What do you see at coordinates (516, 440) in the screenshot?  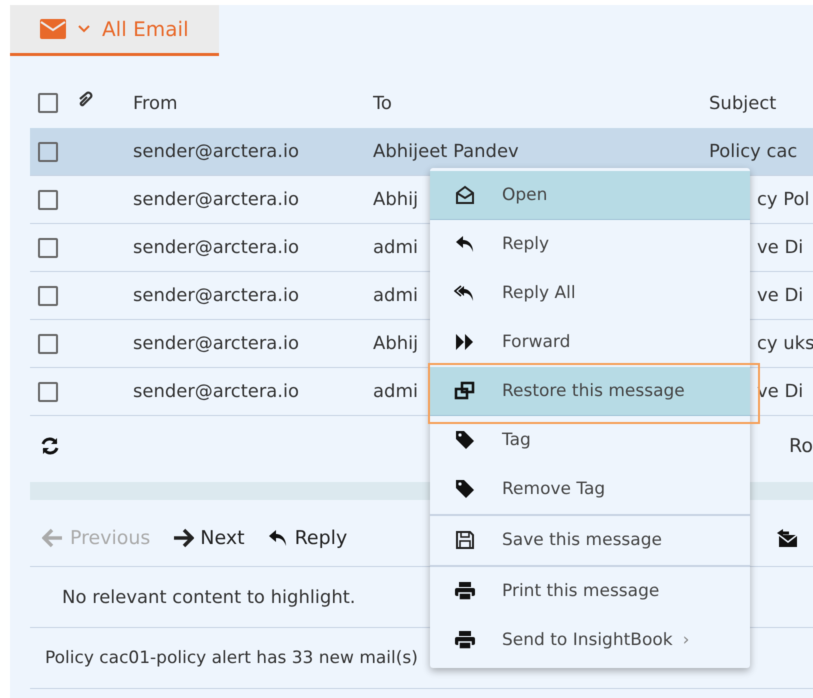 I see `menu-item-label: Tag` at bounding box center [516, 440].